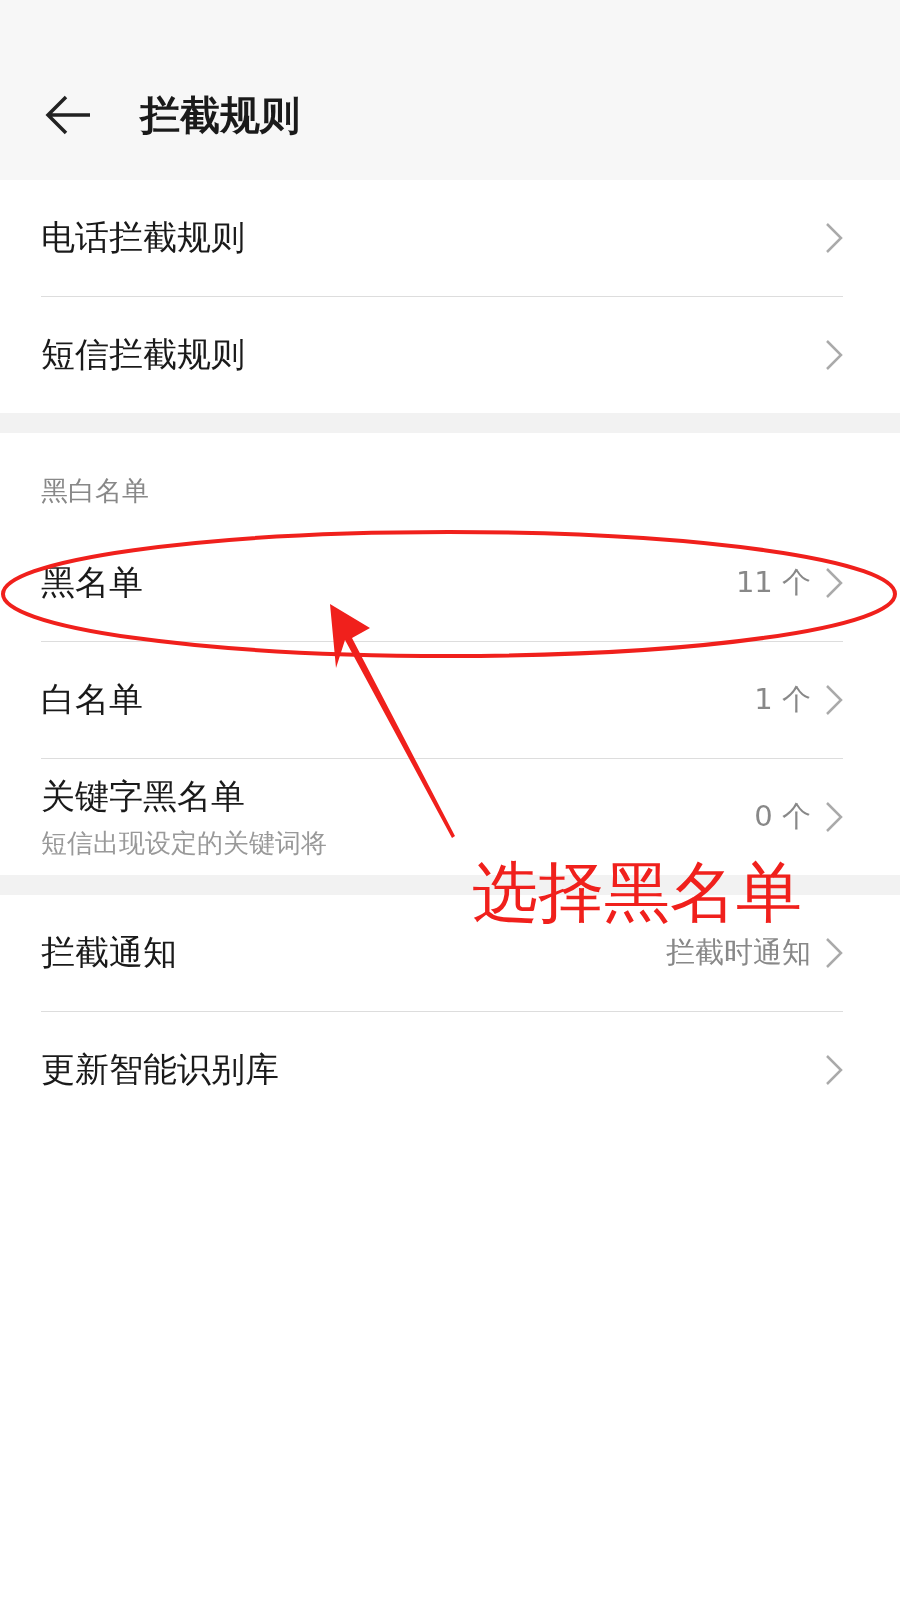 This screenshot has height=1600, width=900. Describe the element at coordinates (92, 699) in the screenshot. I see `row-label: 白名单` at that location.